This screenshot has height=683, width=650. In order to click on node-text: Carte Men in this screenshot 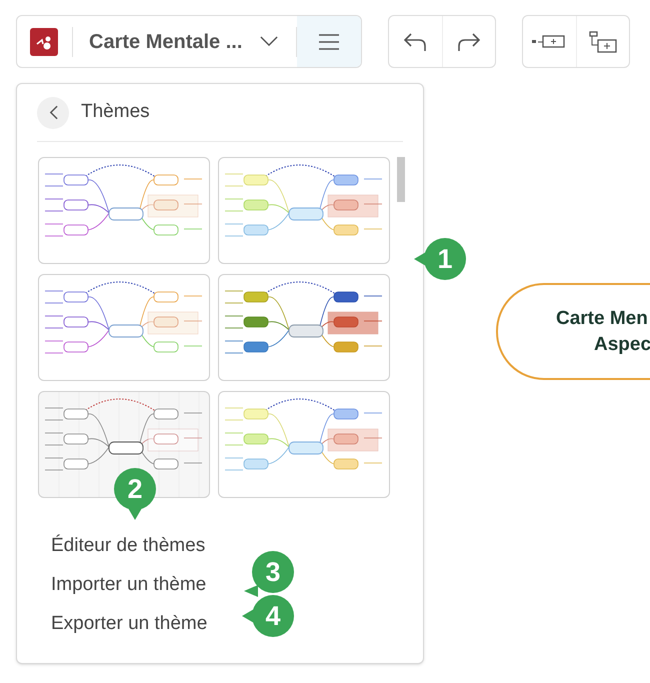, I will do `click(602, 318)`.